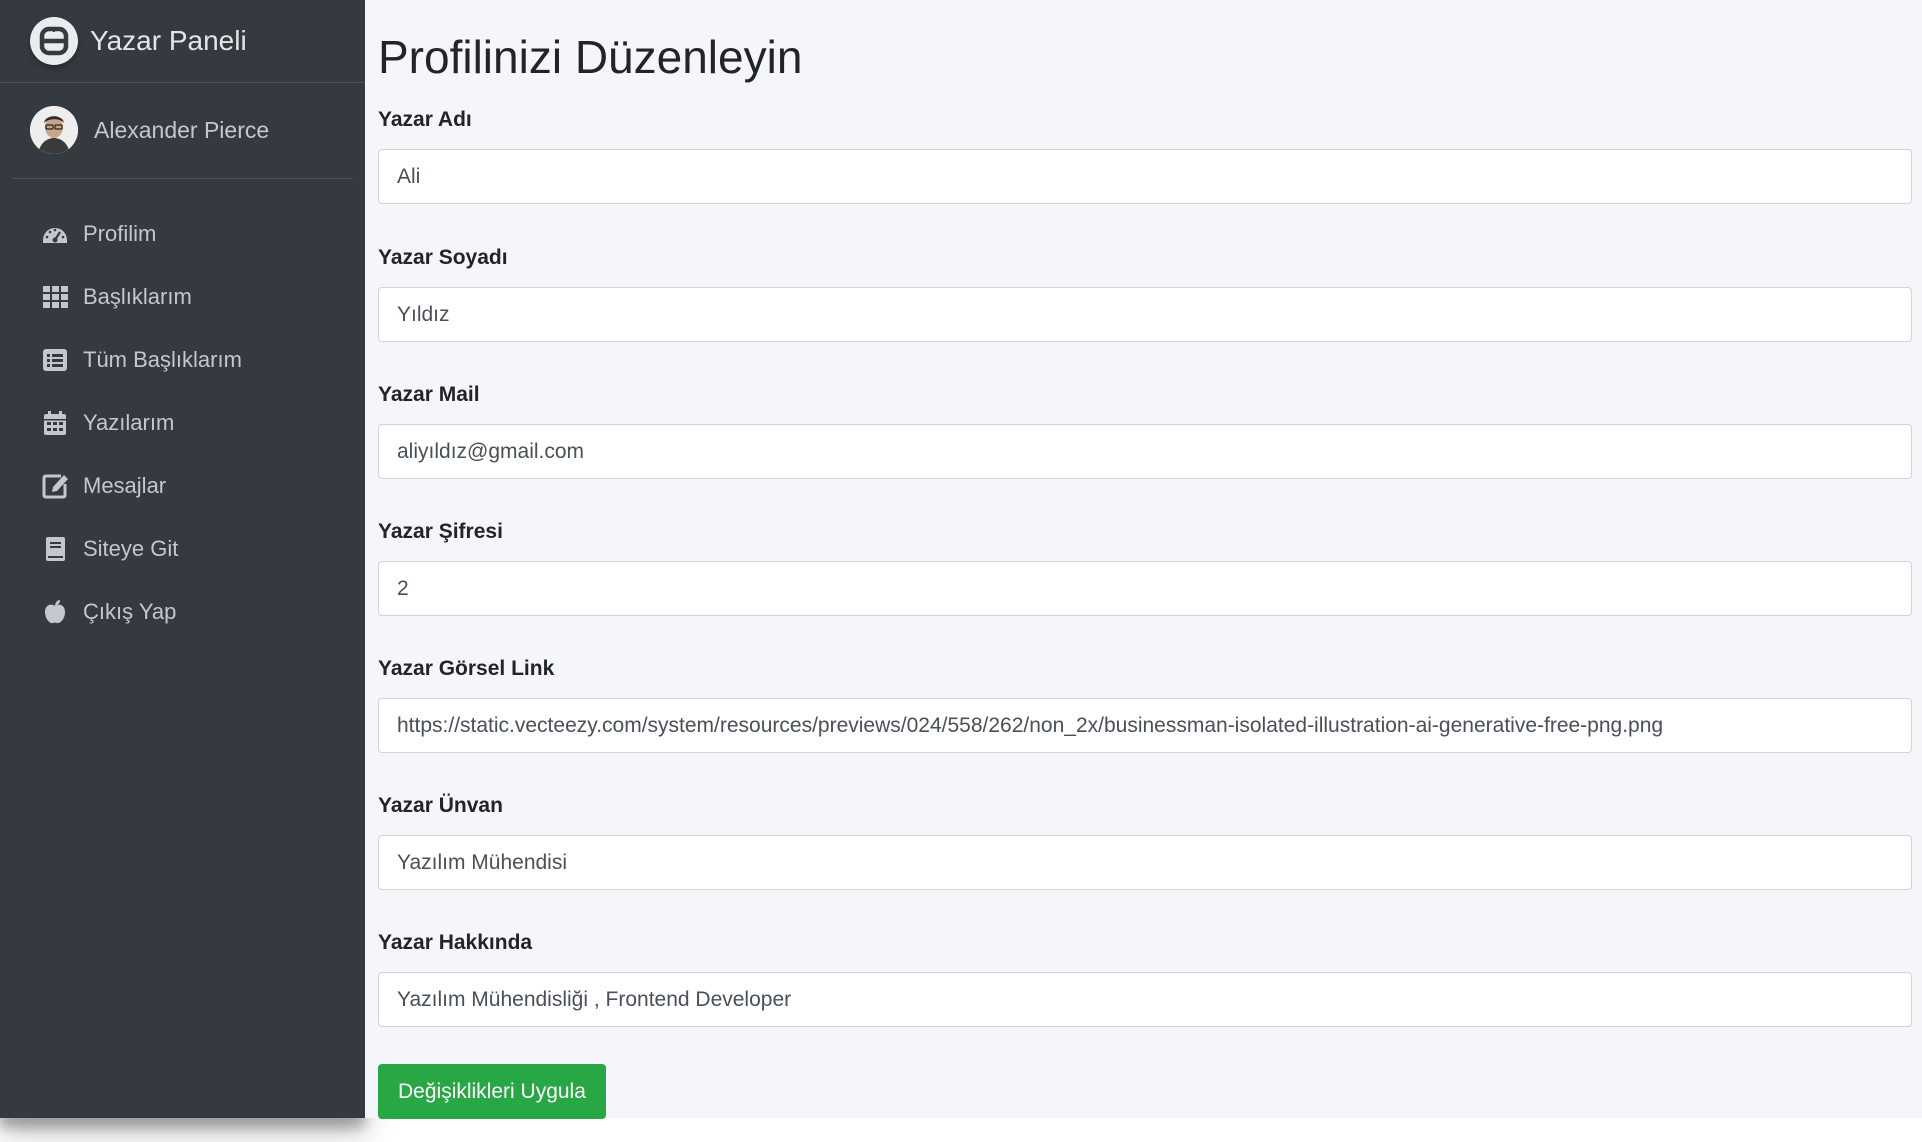 The width and height of the screenshot is (1922, 1142). I want to click on author-about-input, so click(1145, 999).